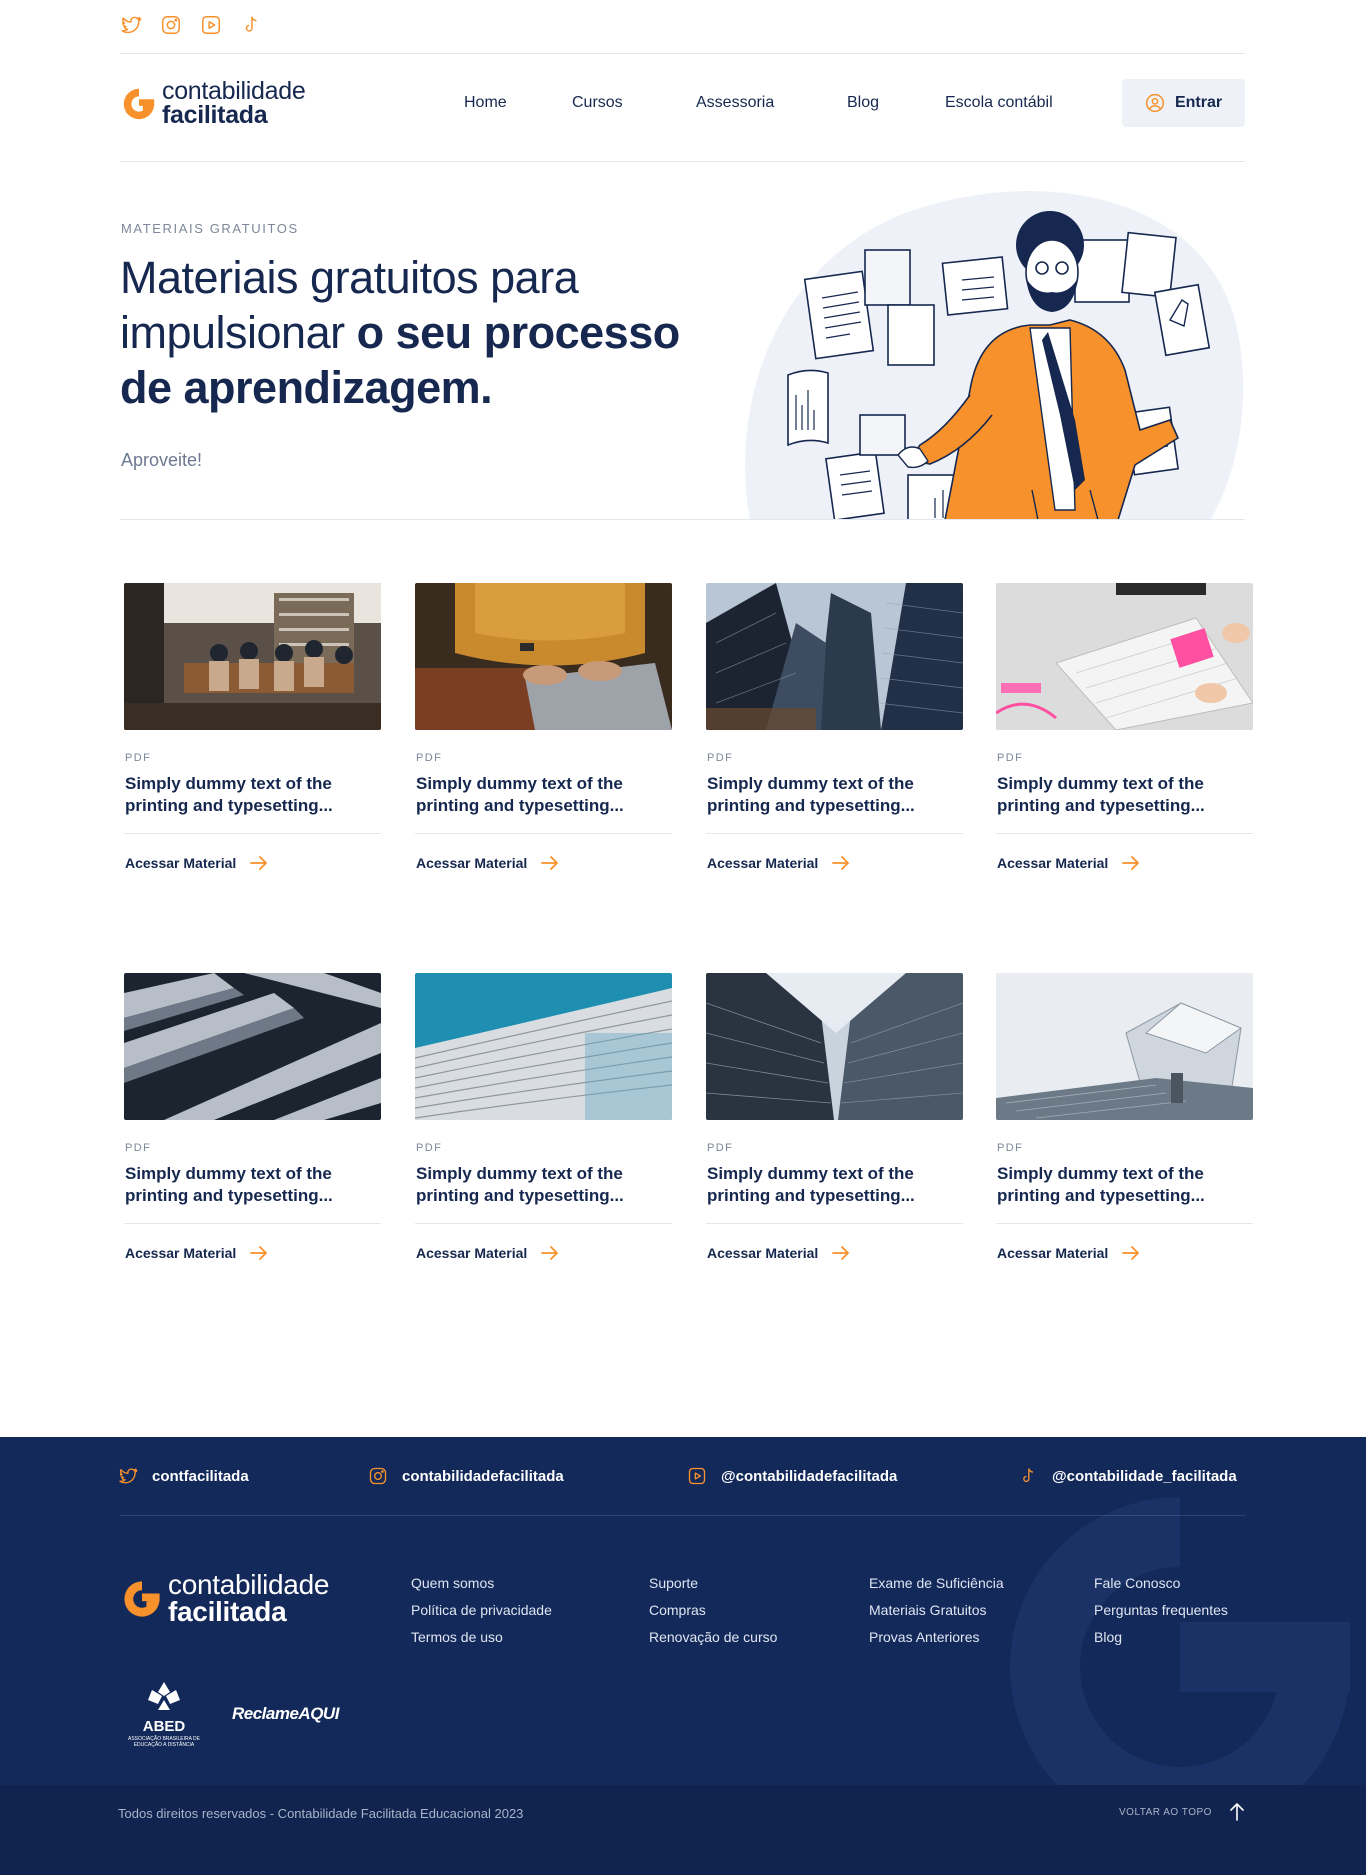  I want to click on footer-social-instagram: contabilidadefacilitada, so click(466, 1476).